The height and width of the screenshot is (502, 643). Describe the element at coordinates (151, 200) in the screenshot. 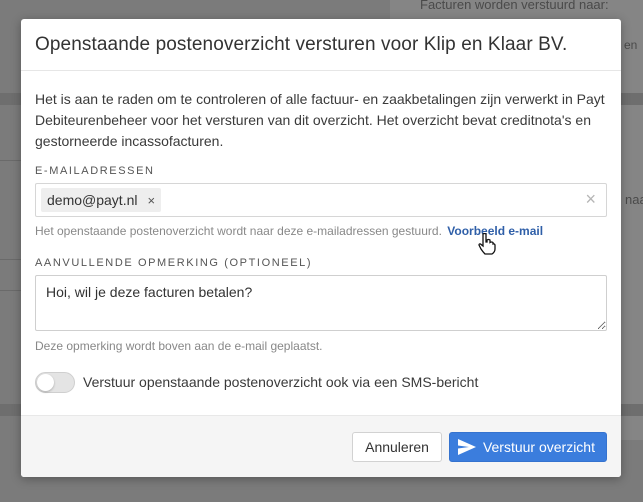

I see `chip-remove-icon: ×` at that location.